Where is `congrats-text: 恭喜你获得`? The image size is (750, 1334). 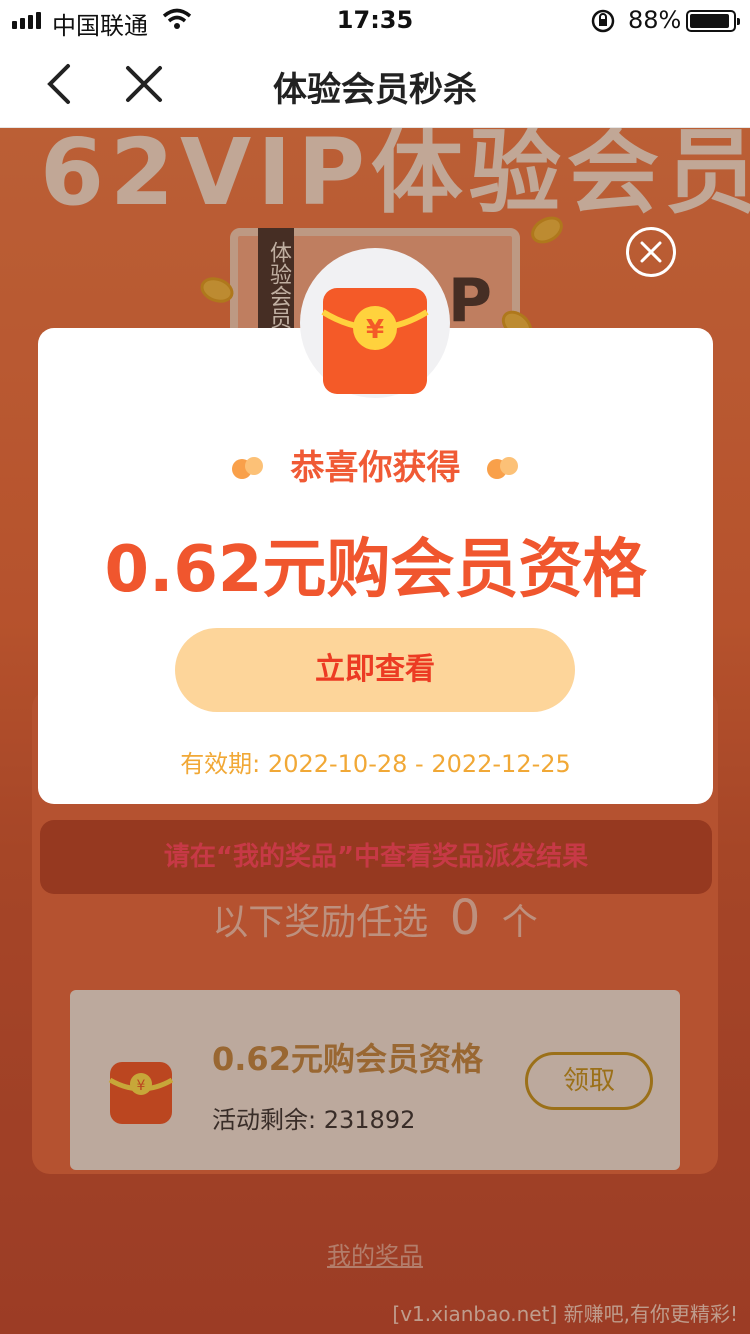 congrats-text: 恭喜你获得 is located at coordinates (375, 468).